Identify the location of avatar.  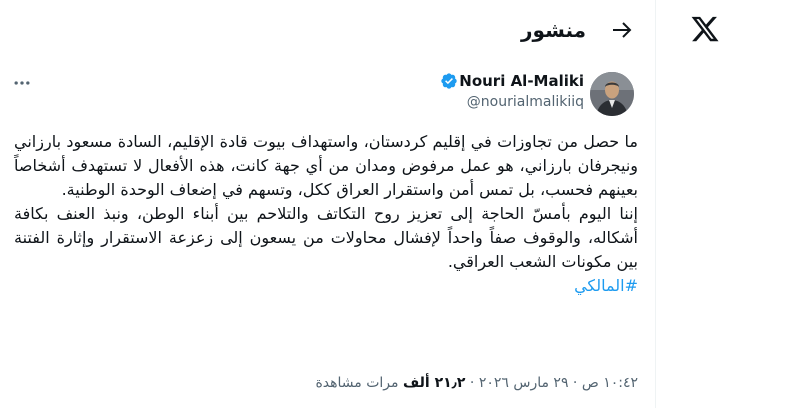
(612, 94).